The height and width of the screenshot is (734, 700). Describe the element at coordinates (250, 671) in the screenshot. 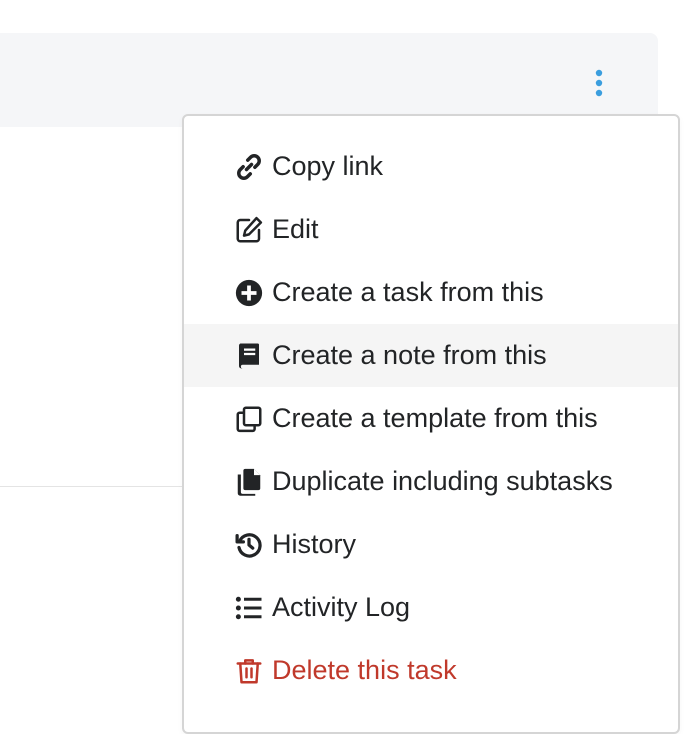

I see `trash-icon` at that location.